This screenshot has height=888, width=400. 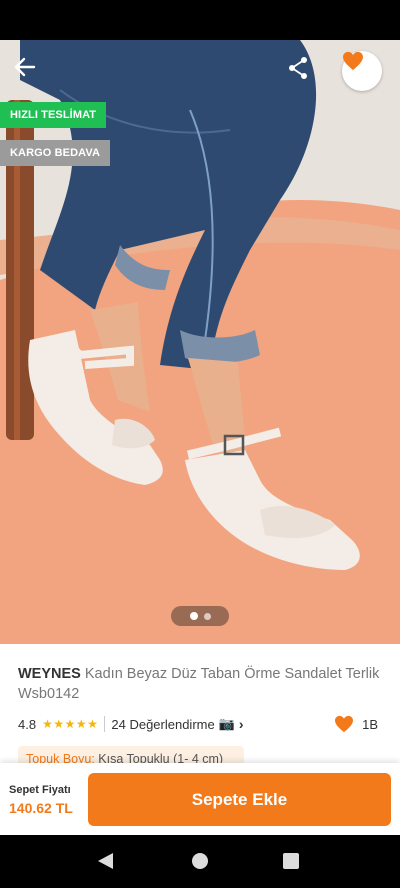 What do you see at coordinates (27, 724) in the screenshot?
I see `rating-value: 4.8` at bounding box center [27, 724].